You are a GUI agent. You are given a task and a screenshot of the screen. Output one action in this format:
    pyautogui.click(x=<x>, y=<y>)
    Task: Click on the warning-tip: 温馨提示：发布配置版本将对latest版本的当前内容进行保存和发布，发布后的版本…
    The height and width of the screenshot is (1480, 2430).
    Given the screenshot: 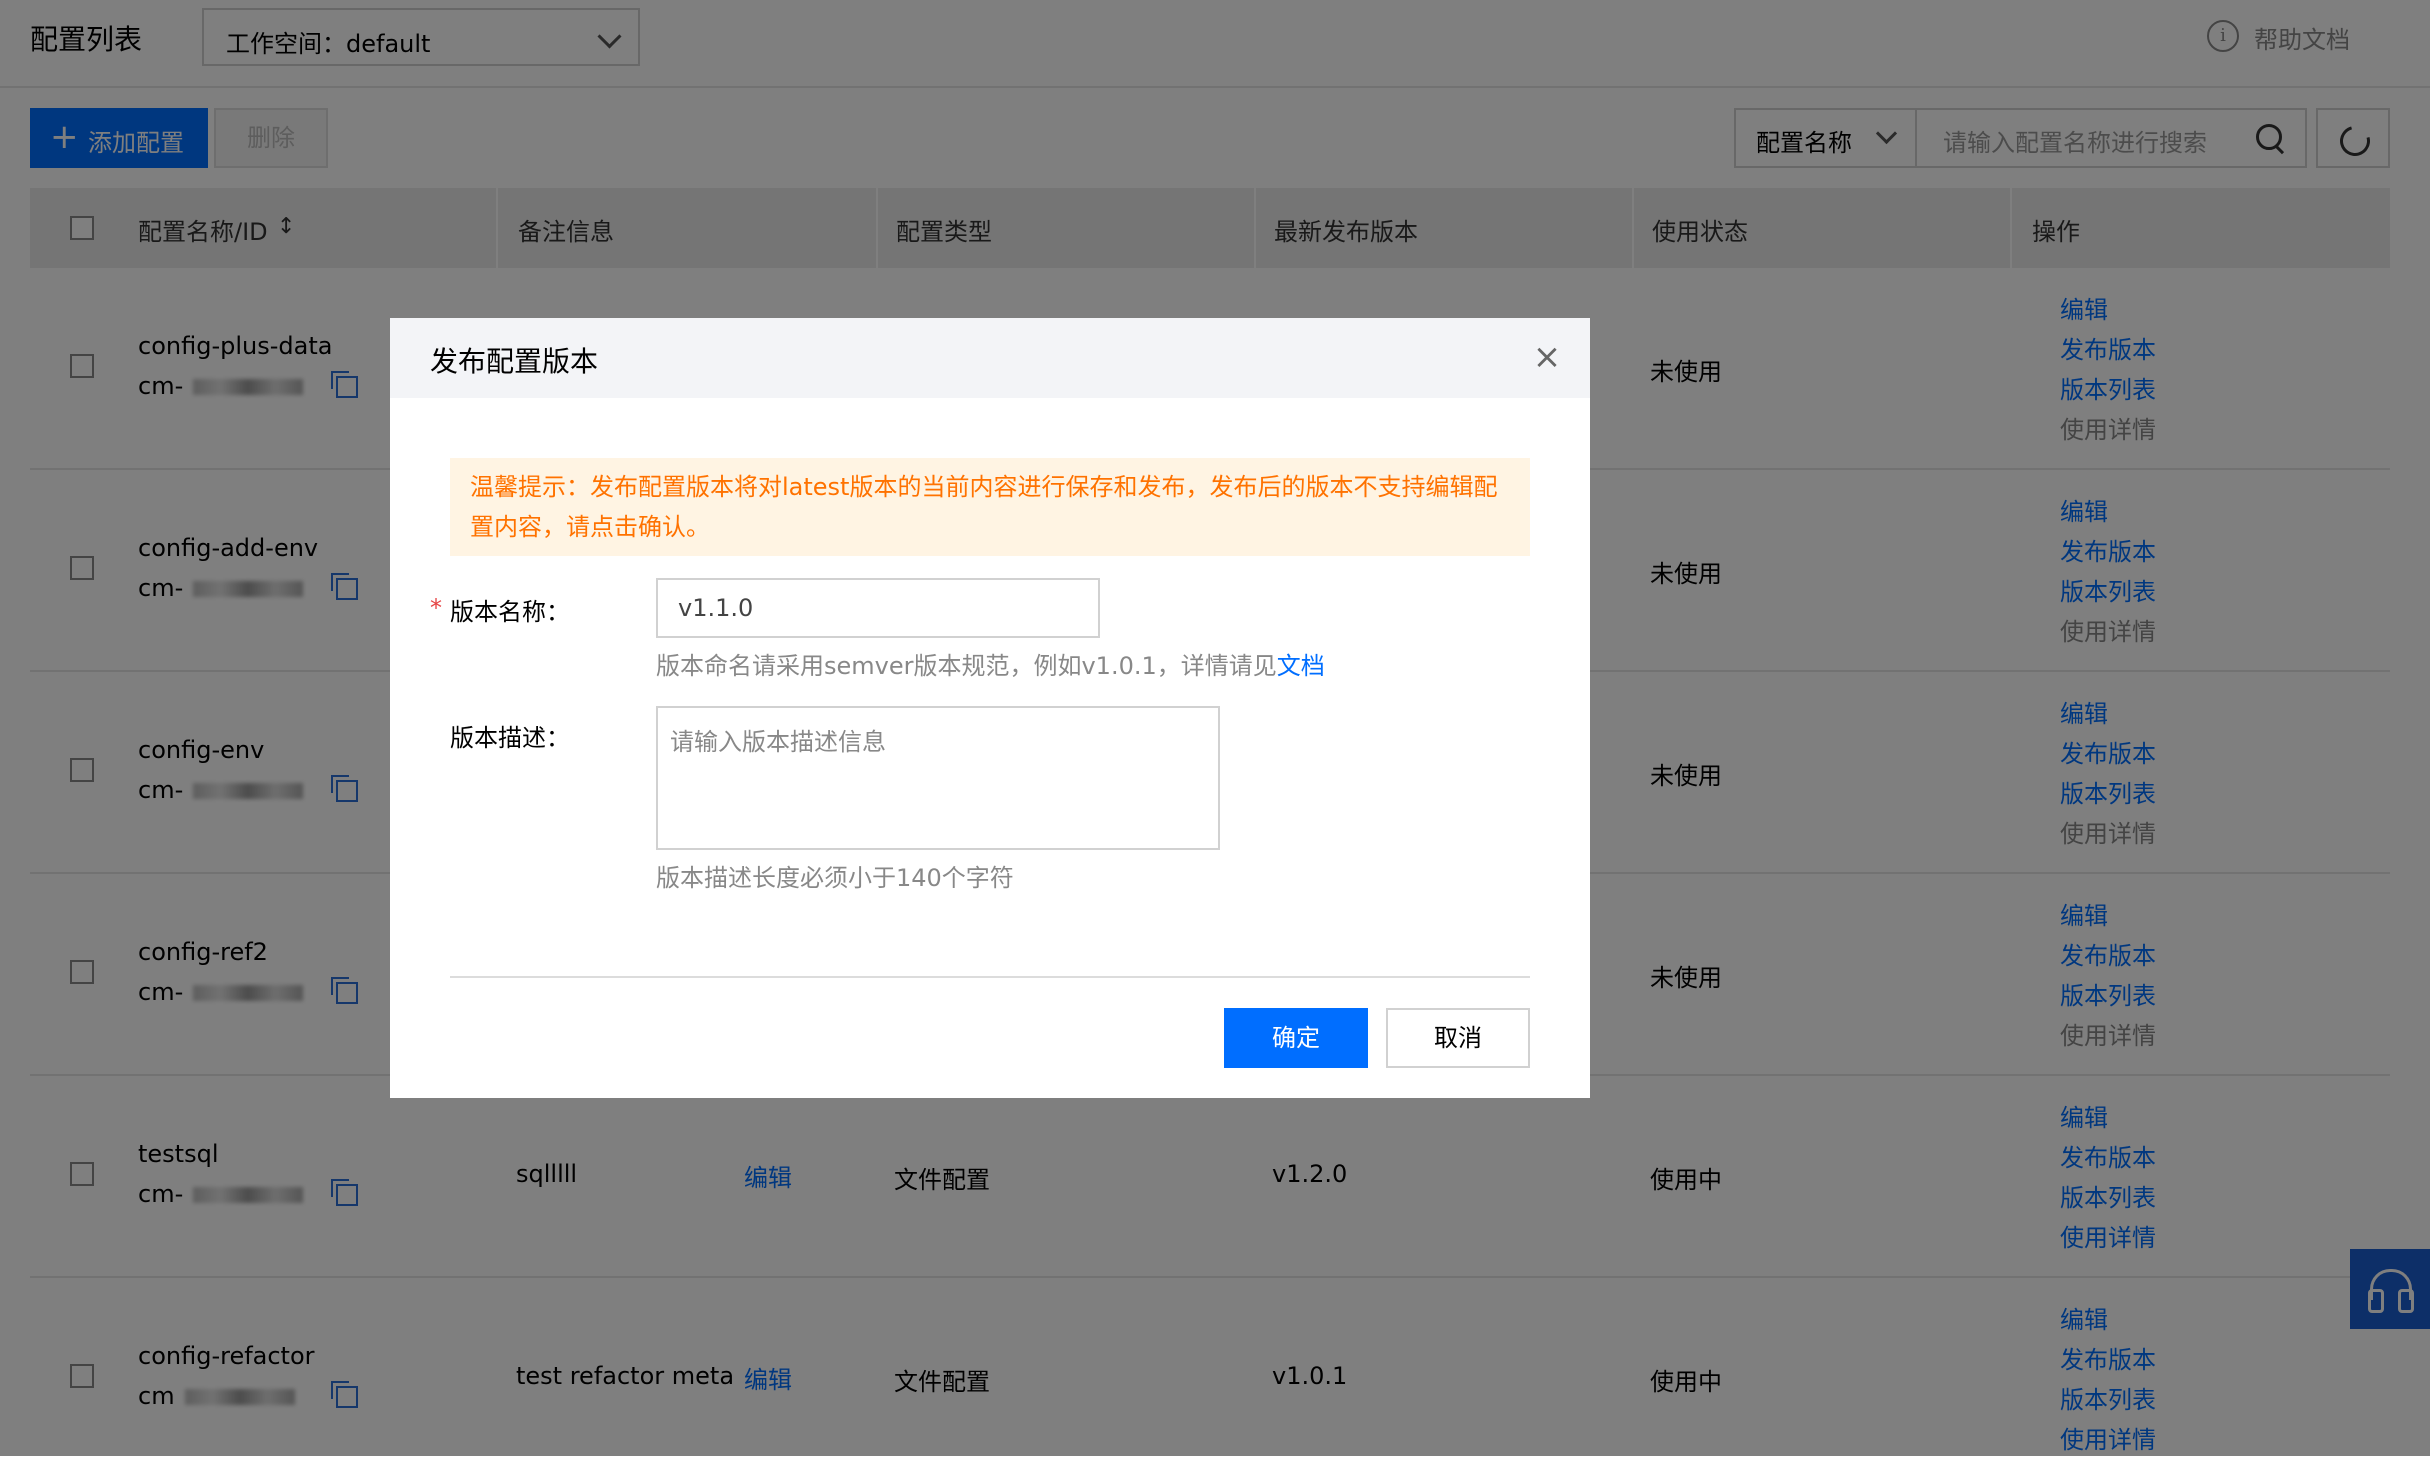 What is the action you would take?
    pyautogui.click(x=990, y=507)
    